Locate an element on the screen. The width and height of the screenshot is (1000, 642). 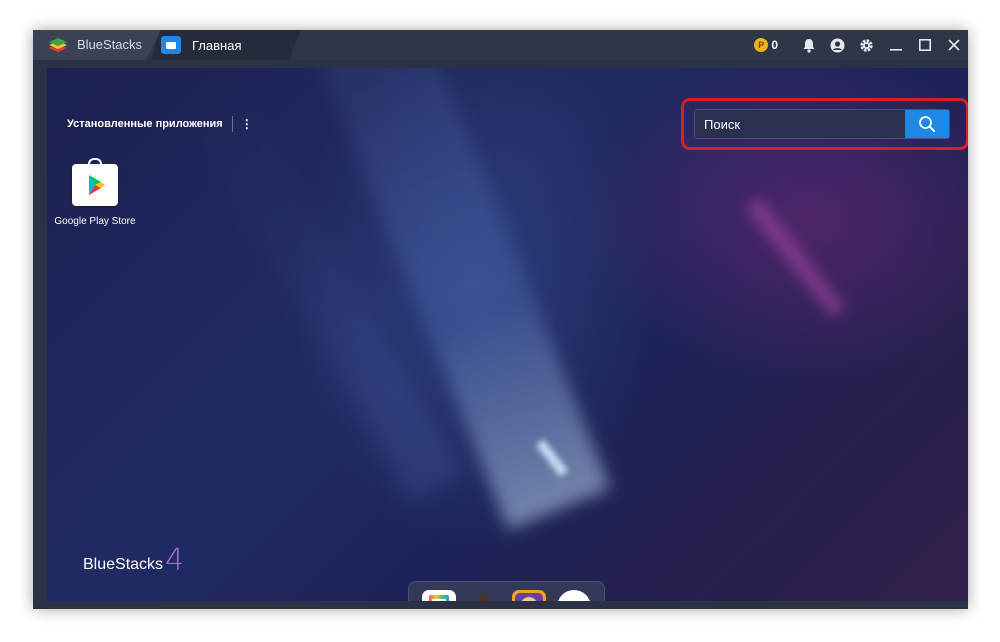
bluestacks-logo-icon is located at coordinates (58, 45).